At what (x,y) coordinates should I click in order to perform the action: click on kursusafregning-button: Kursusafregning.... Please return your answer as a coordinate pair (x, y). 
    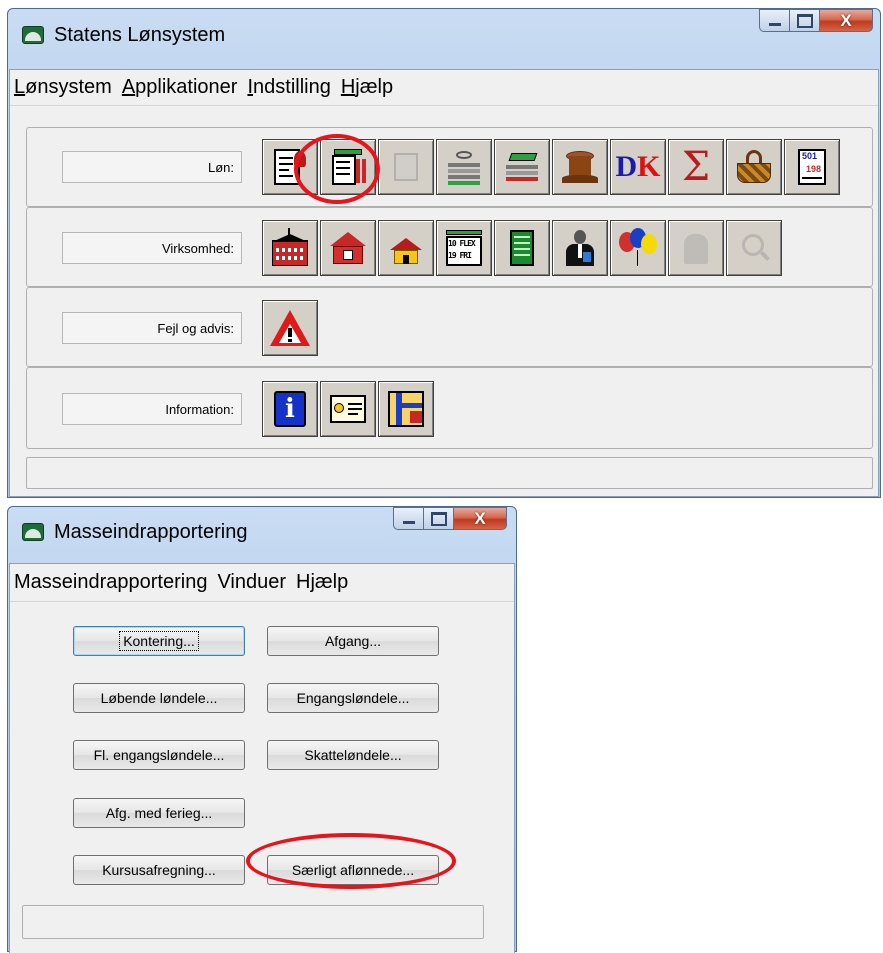
    Looking at the image, I should click on (159, 870).